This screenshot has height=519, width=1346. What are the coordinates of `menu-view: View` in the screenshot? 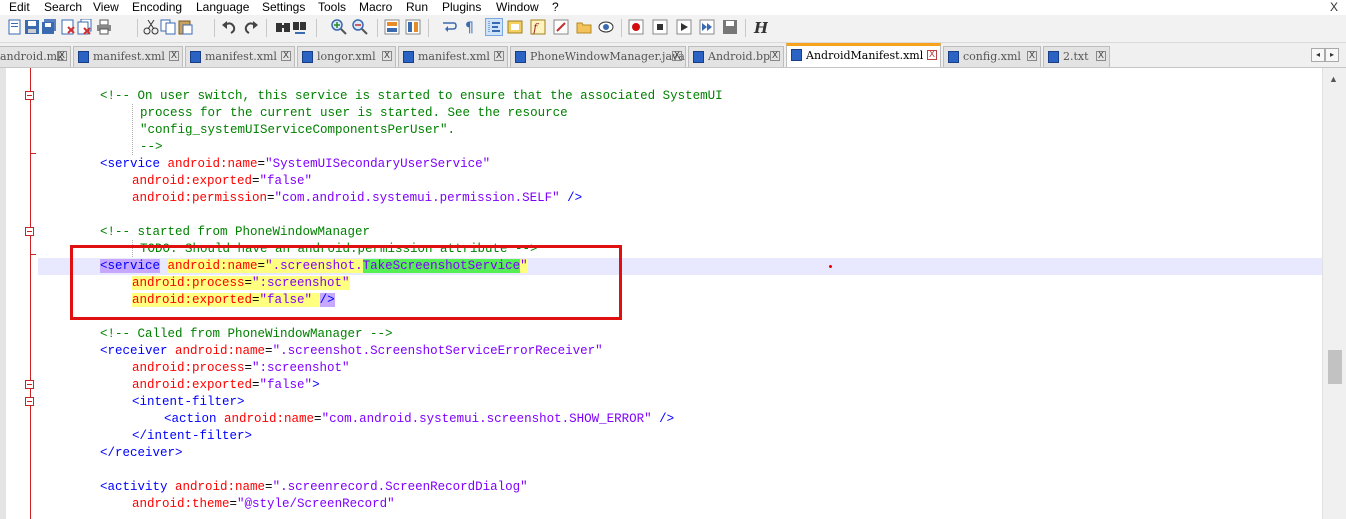 It's located at (106, 7).